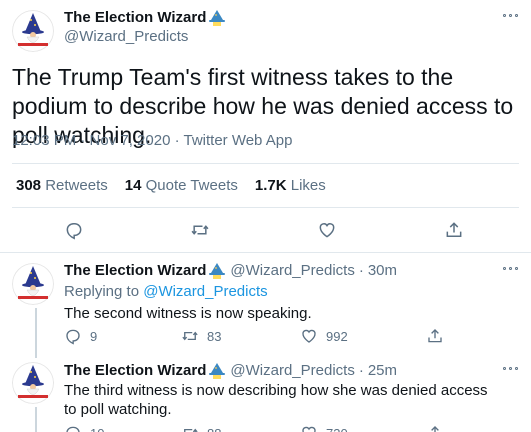  I want to click on like-count: 992, so click(337, 336).